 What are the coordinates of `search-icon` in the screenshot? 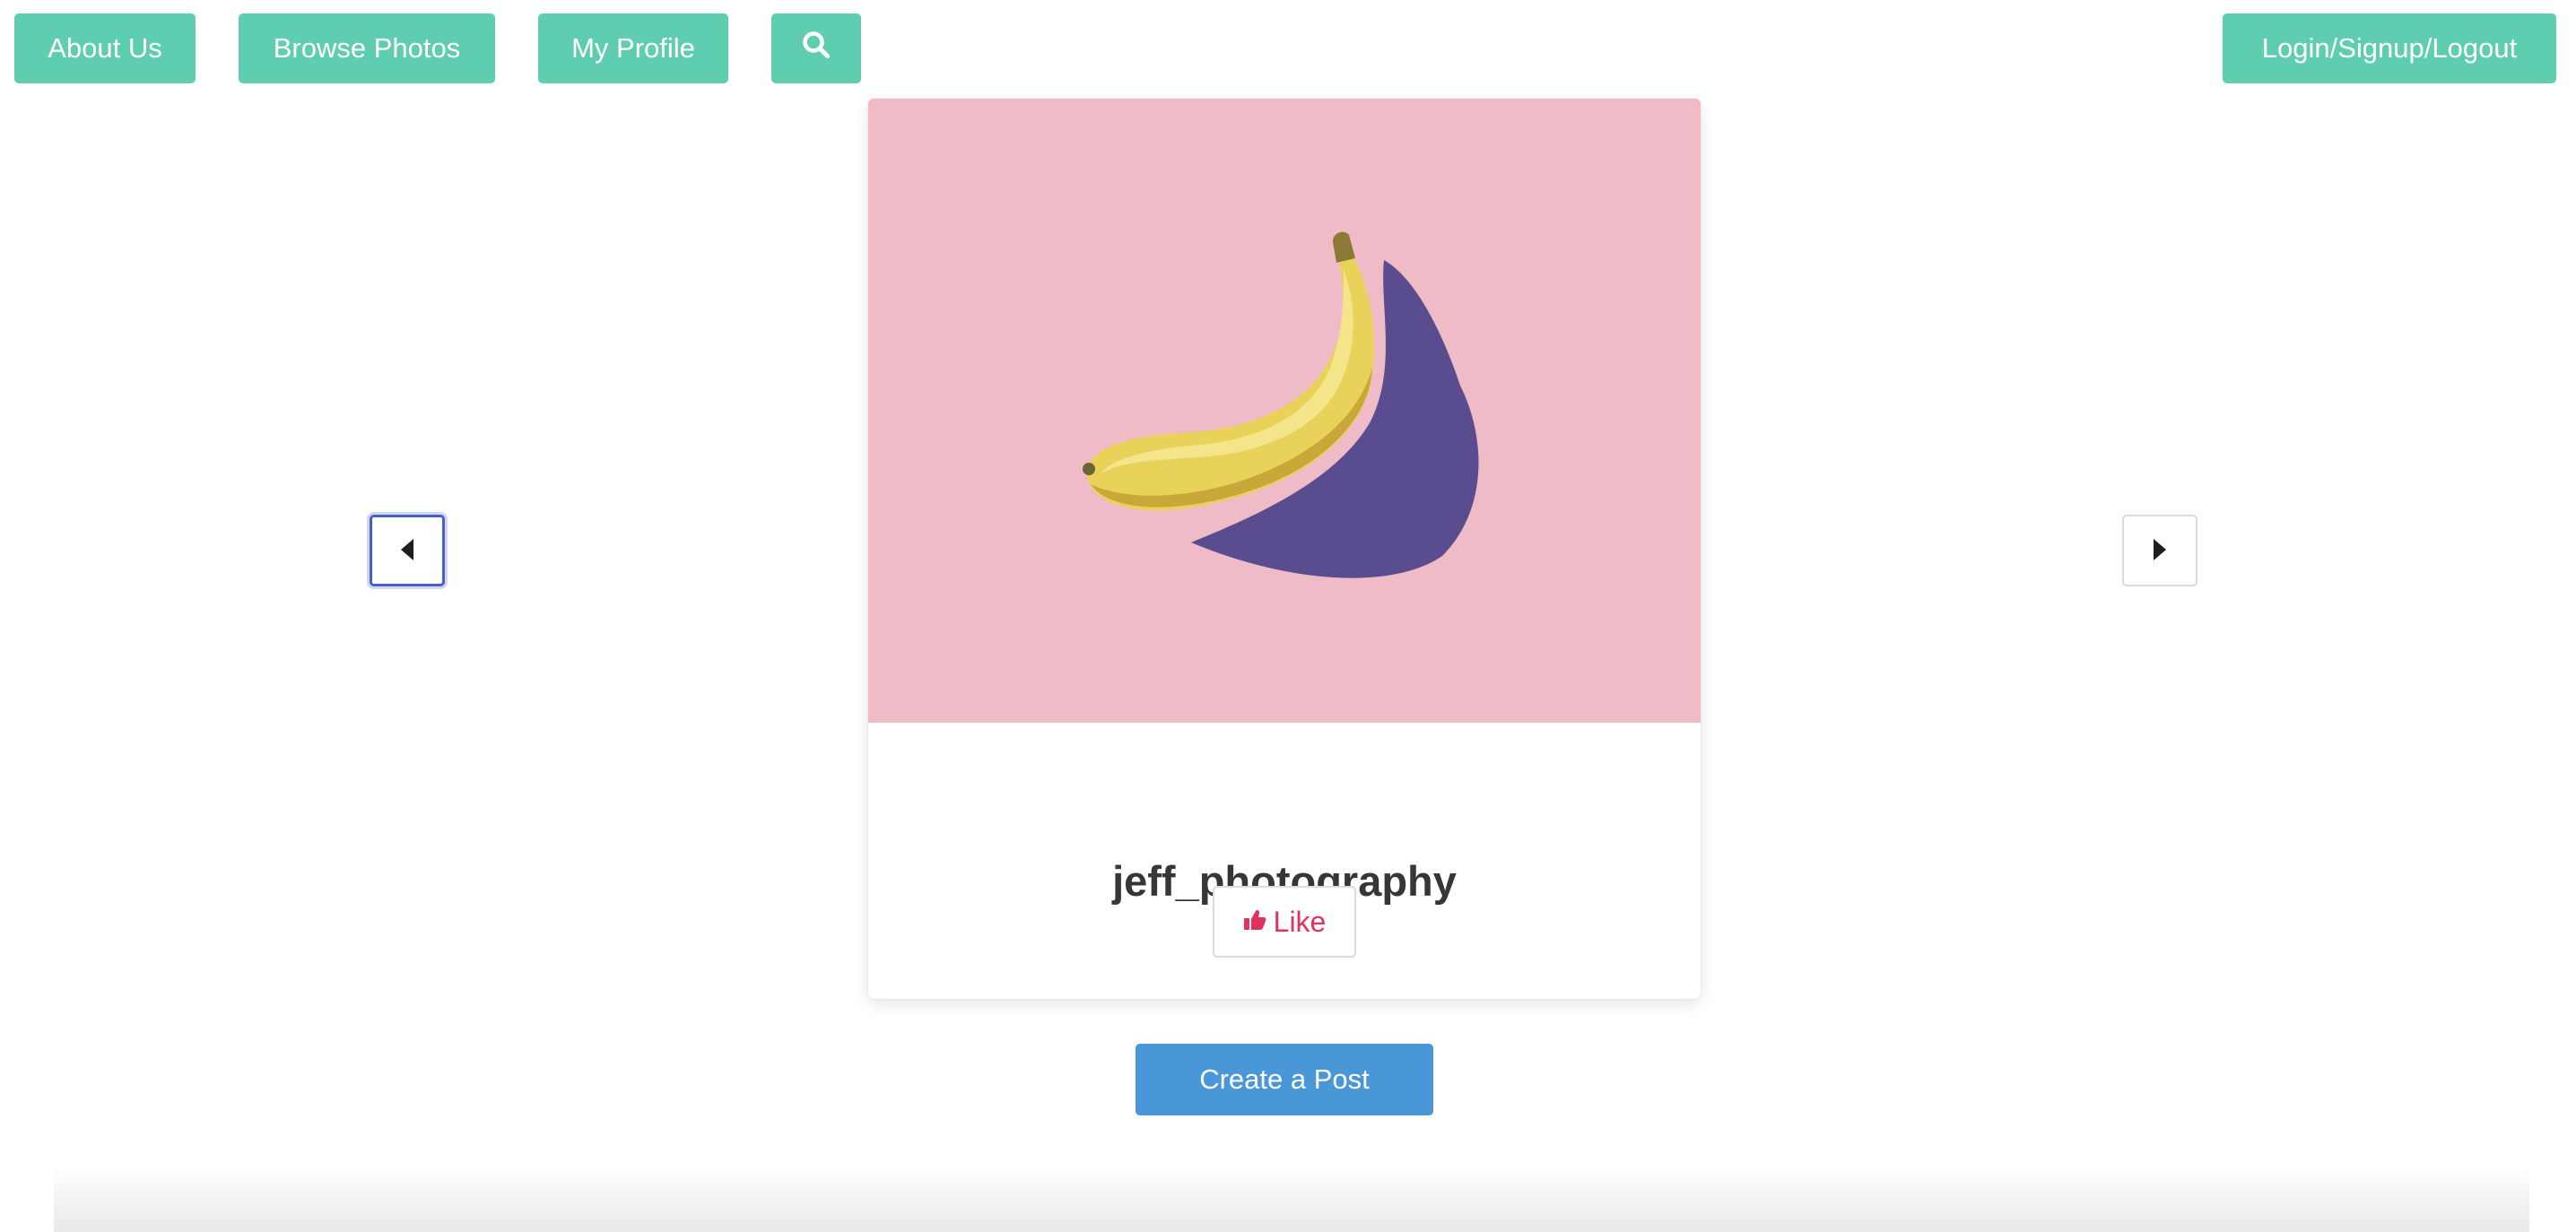 It's located at (816, 48).